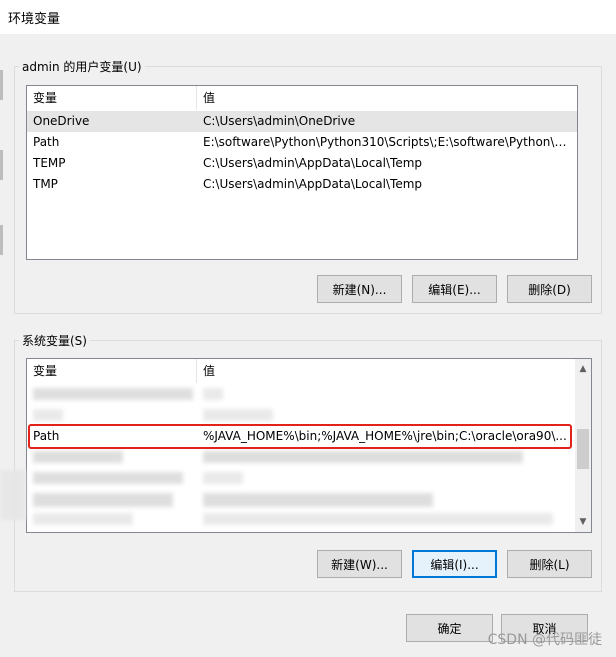  I want to click on user-variables-label: admin 的用户变量(U), so click(82, 66).